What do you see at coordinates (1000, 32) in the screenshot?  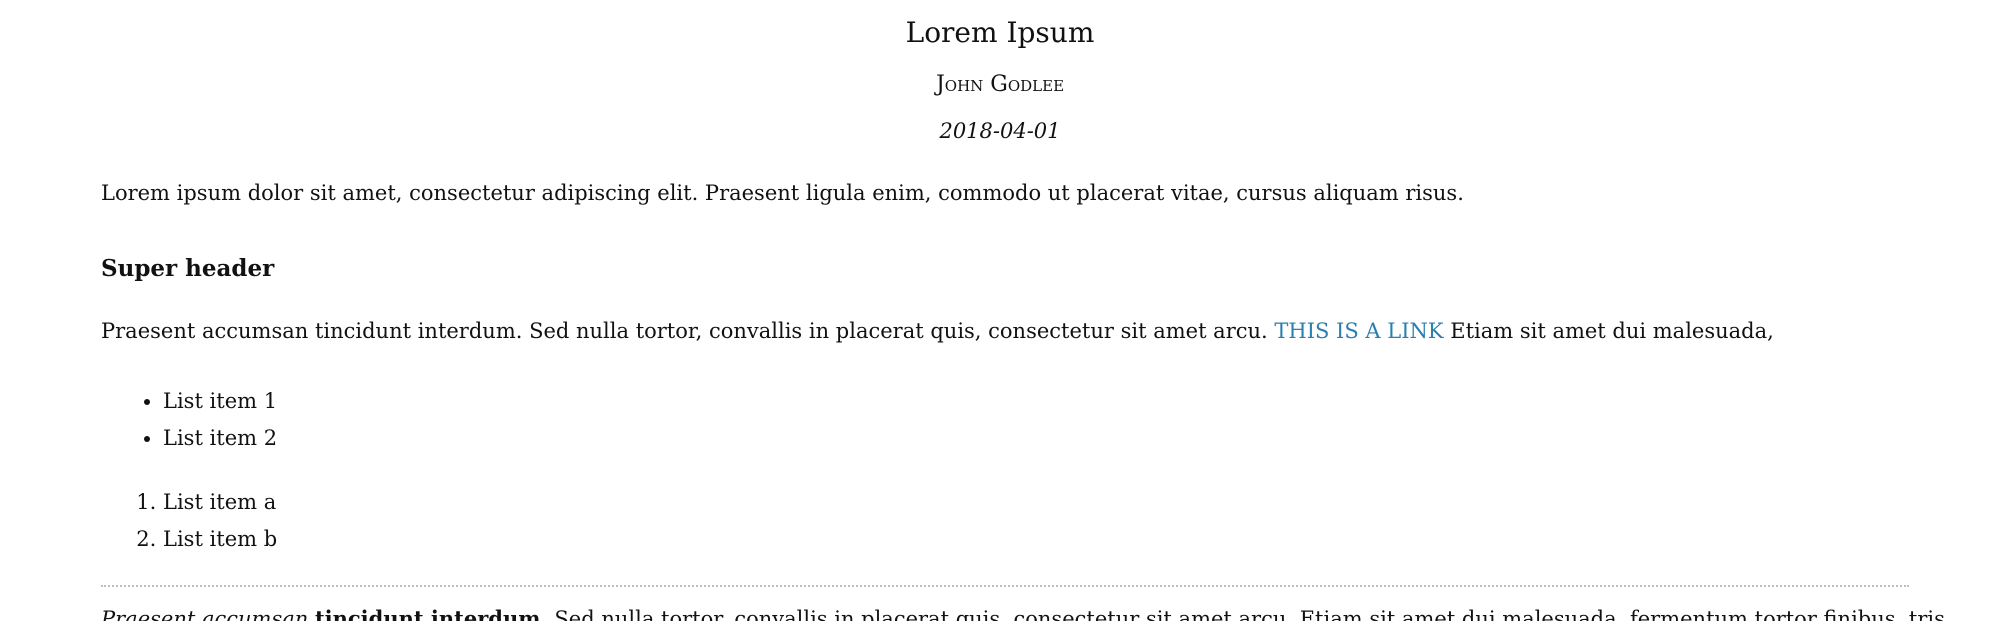 I see `document-title: Lorem Ipsum` at bounding box center [1000, 32].